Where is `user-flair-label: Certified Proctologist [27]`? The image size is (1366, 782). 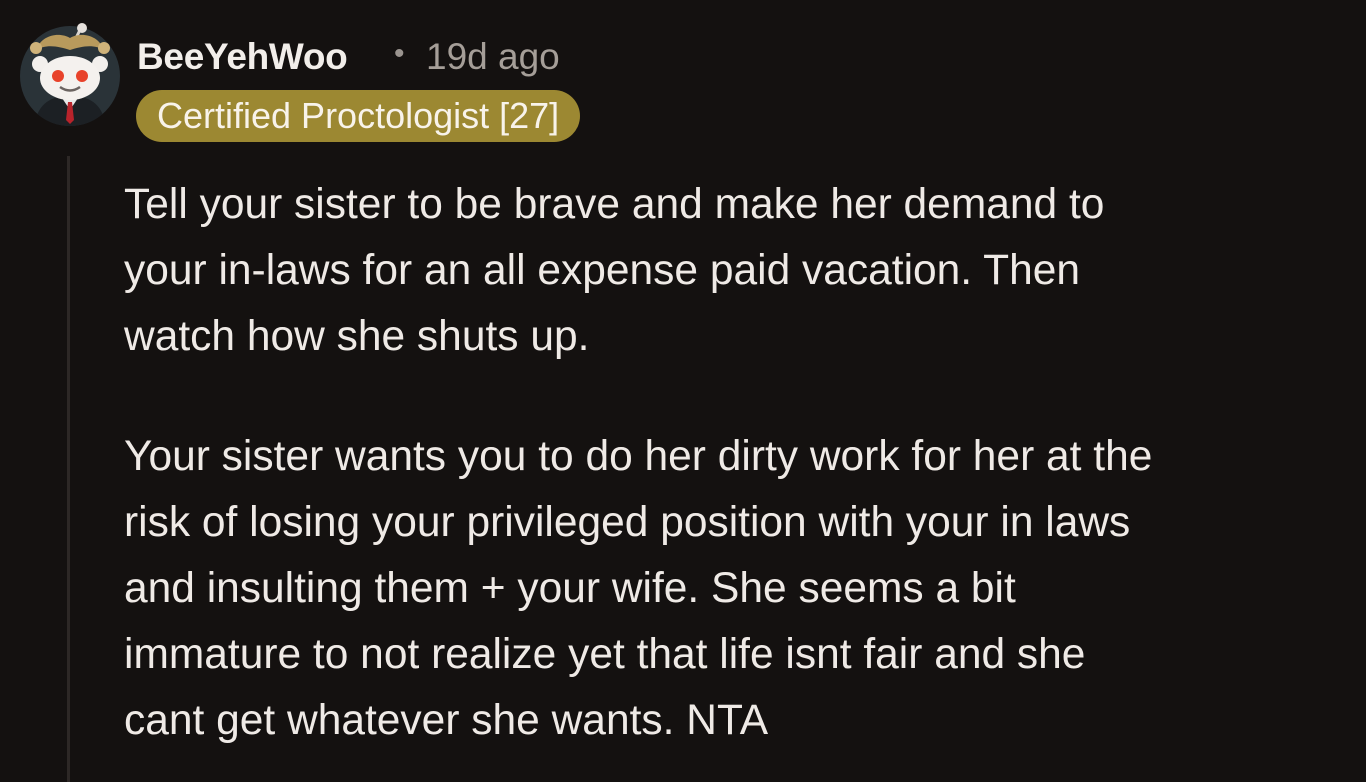
user-flair-label: Certified Proctologist [27] is located at coordinates (358, 115).